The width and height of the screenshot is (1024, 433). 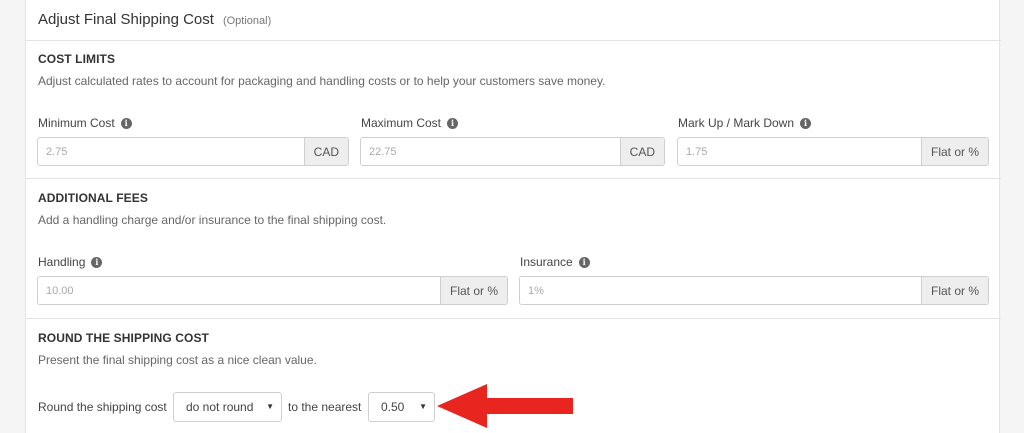 What do you see at coordinates (736, 123) in the screenshot?
I see `markup-label-text: Mark Up / Mark Down` at bounding box center [736, 123].